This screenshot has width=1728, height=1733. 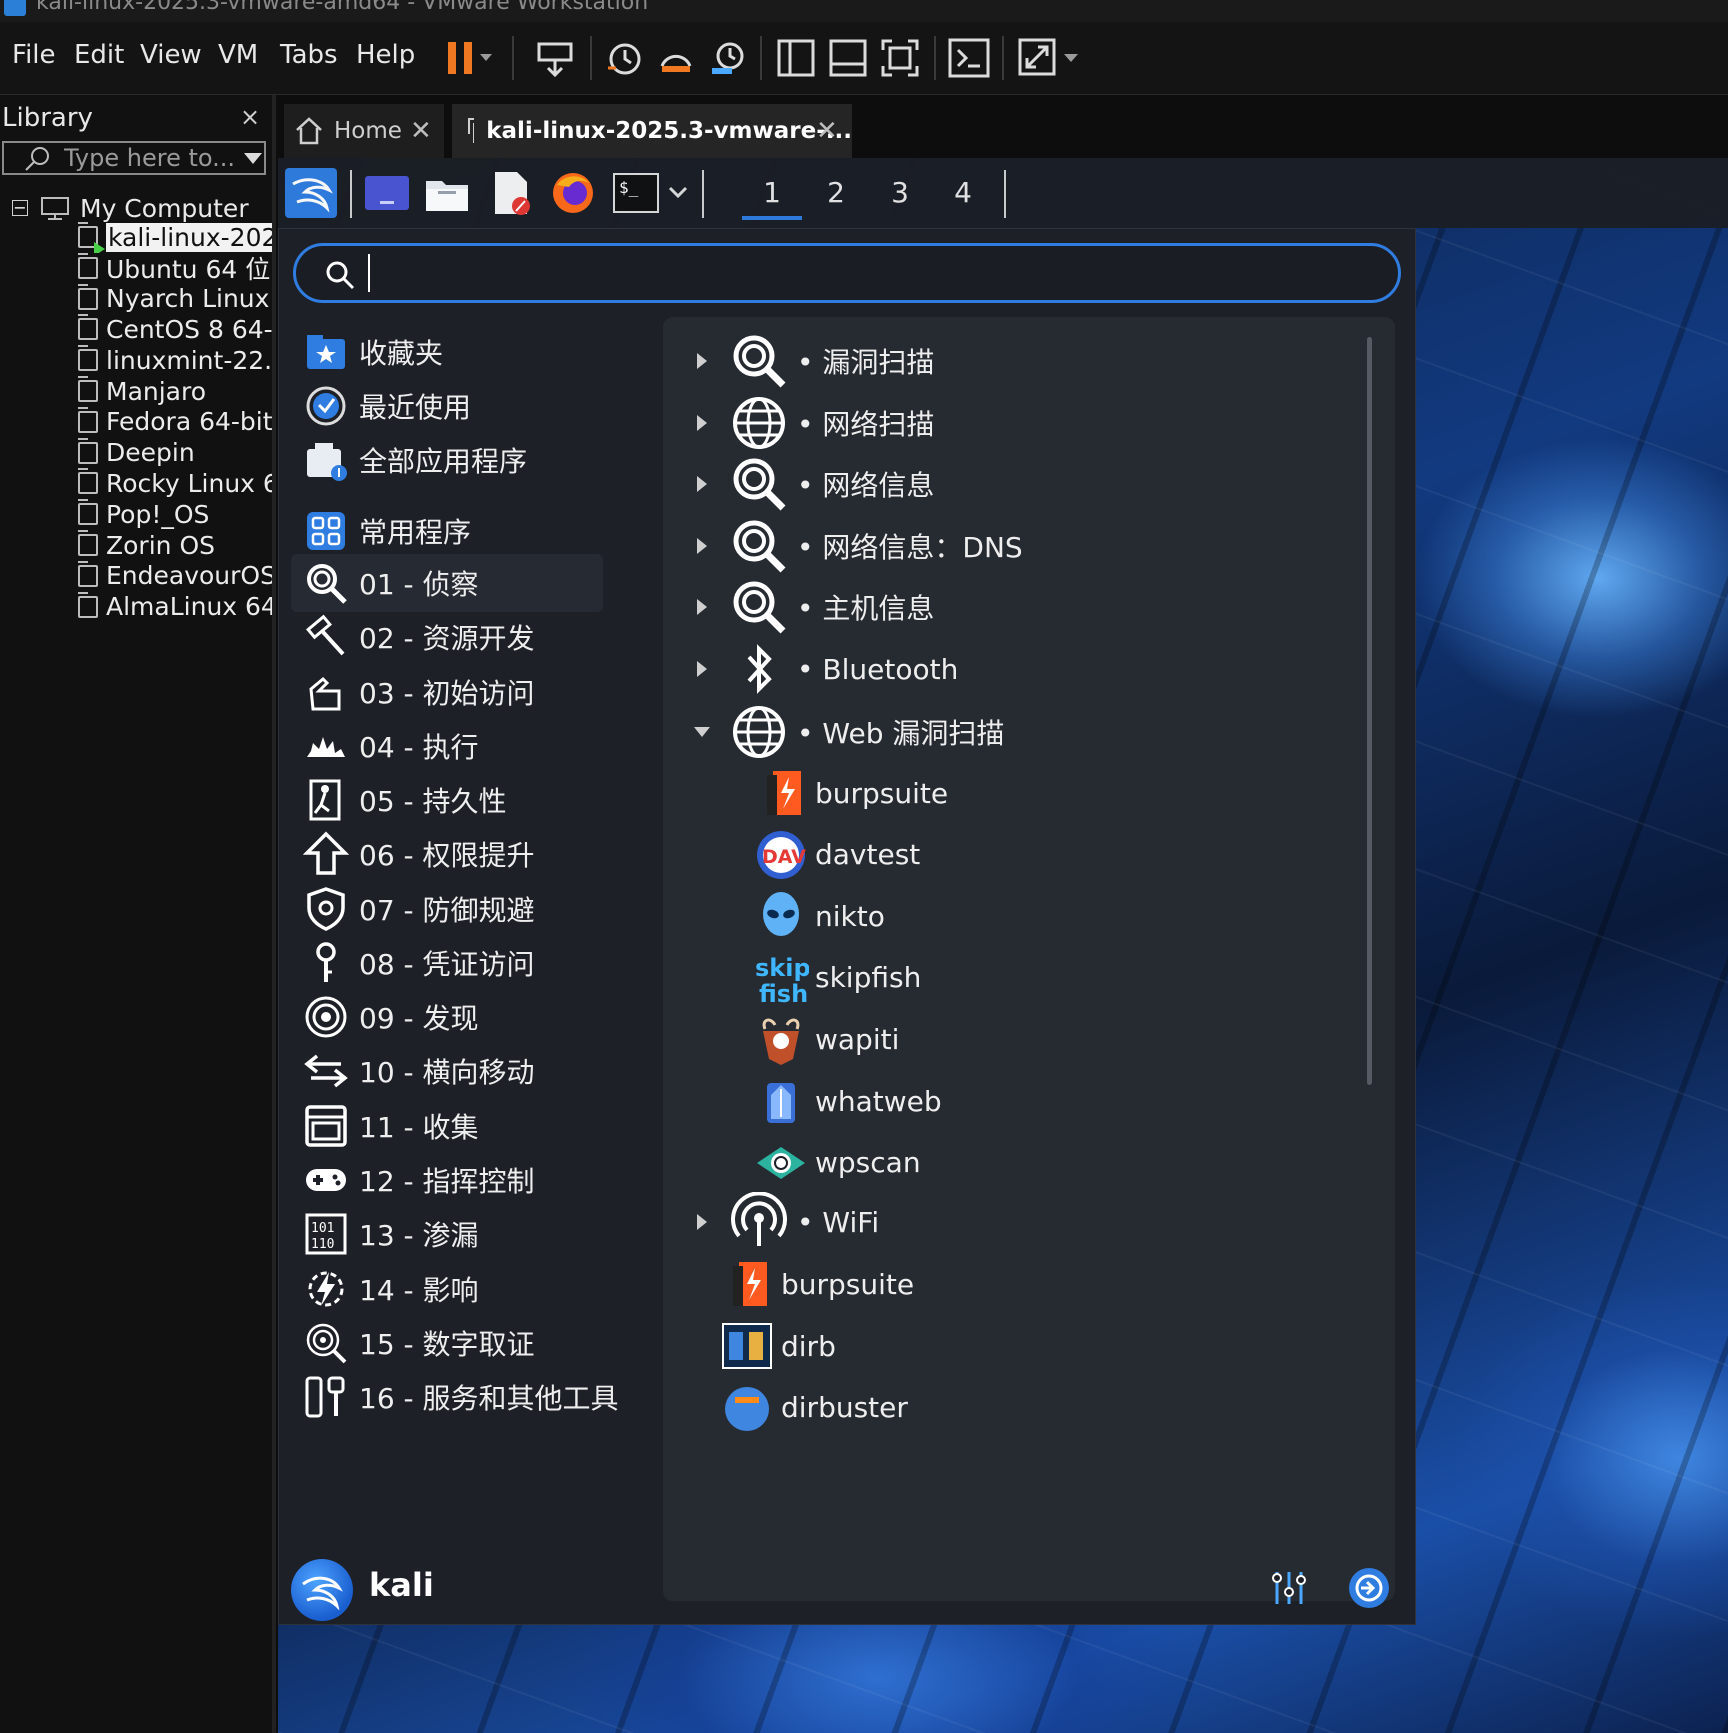 What do you see at coordinates (1050, 58) in the screenshot?
I see `stretch-guest-button` at bounding box center [1050, 58].